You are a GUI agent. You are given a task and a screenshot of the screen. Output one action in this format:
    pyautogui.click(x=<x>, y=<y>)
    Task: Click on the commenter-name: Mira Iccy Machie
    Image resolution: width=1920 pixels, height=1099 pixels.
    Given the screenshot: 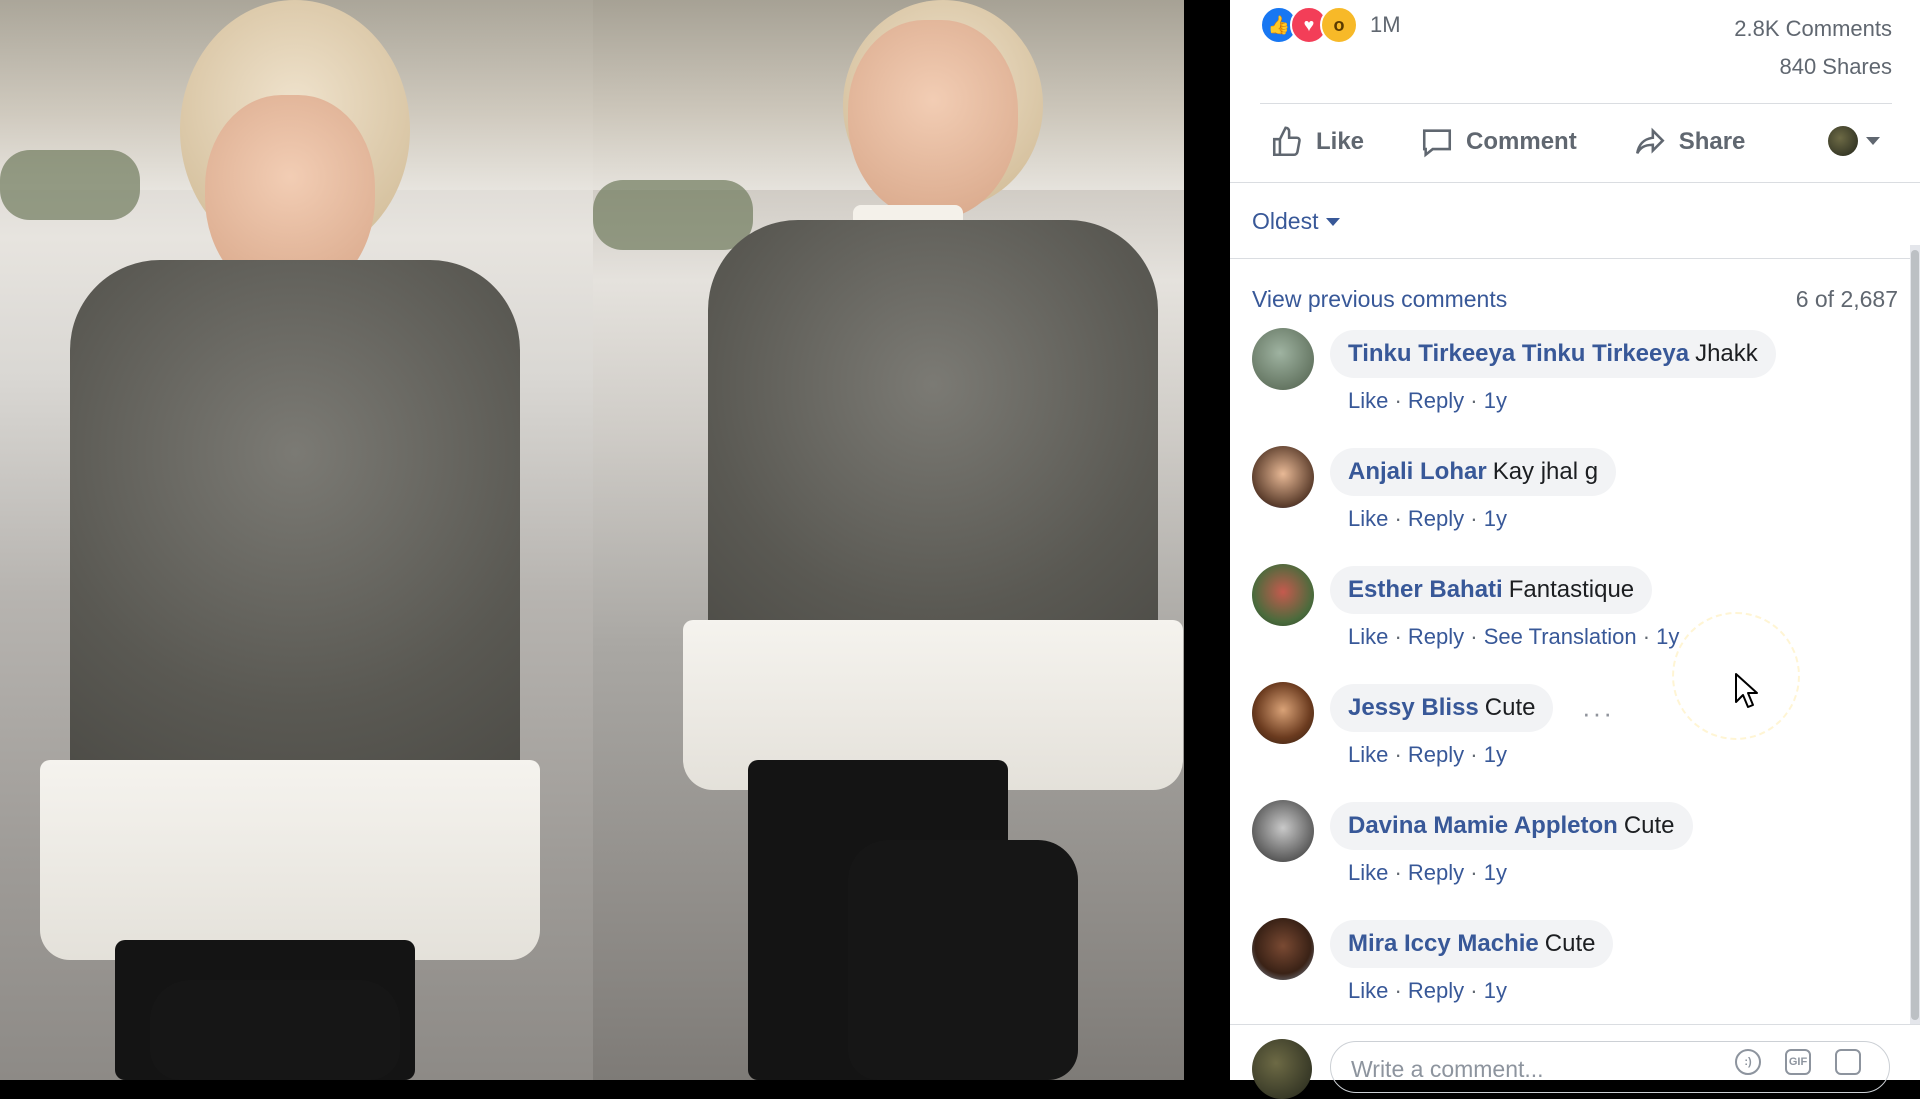 What is the action you would take?
    pyautogui.click(x=1443, y=943)
    